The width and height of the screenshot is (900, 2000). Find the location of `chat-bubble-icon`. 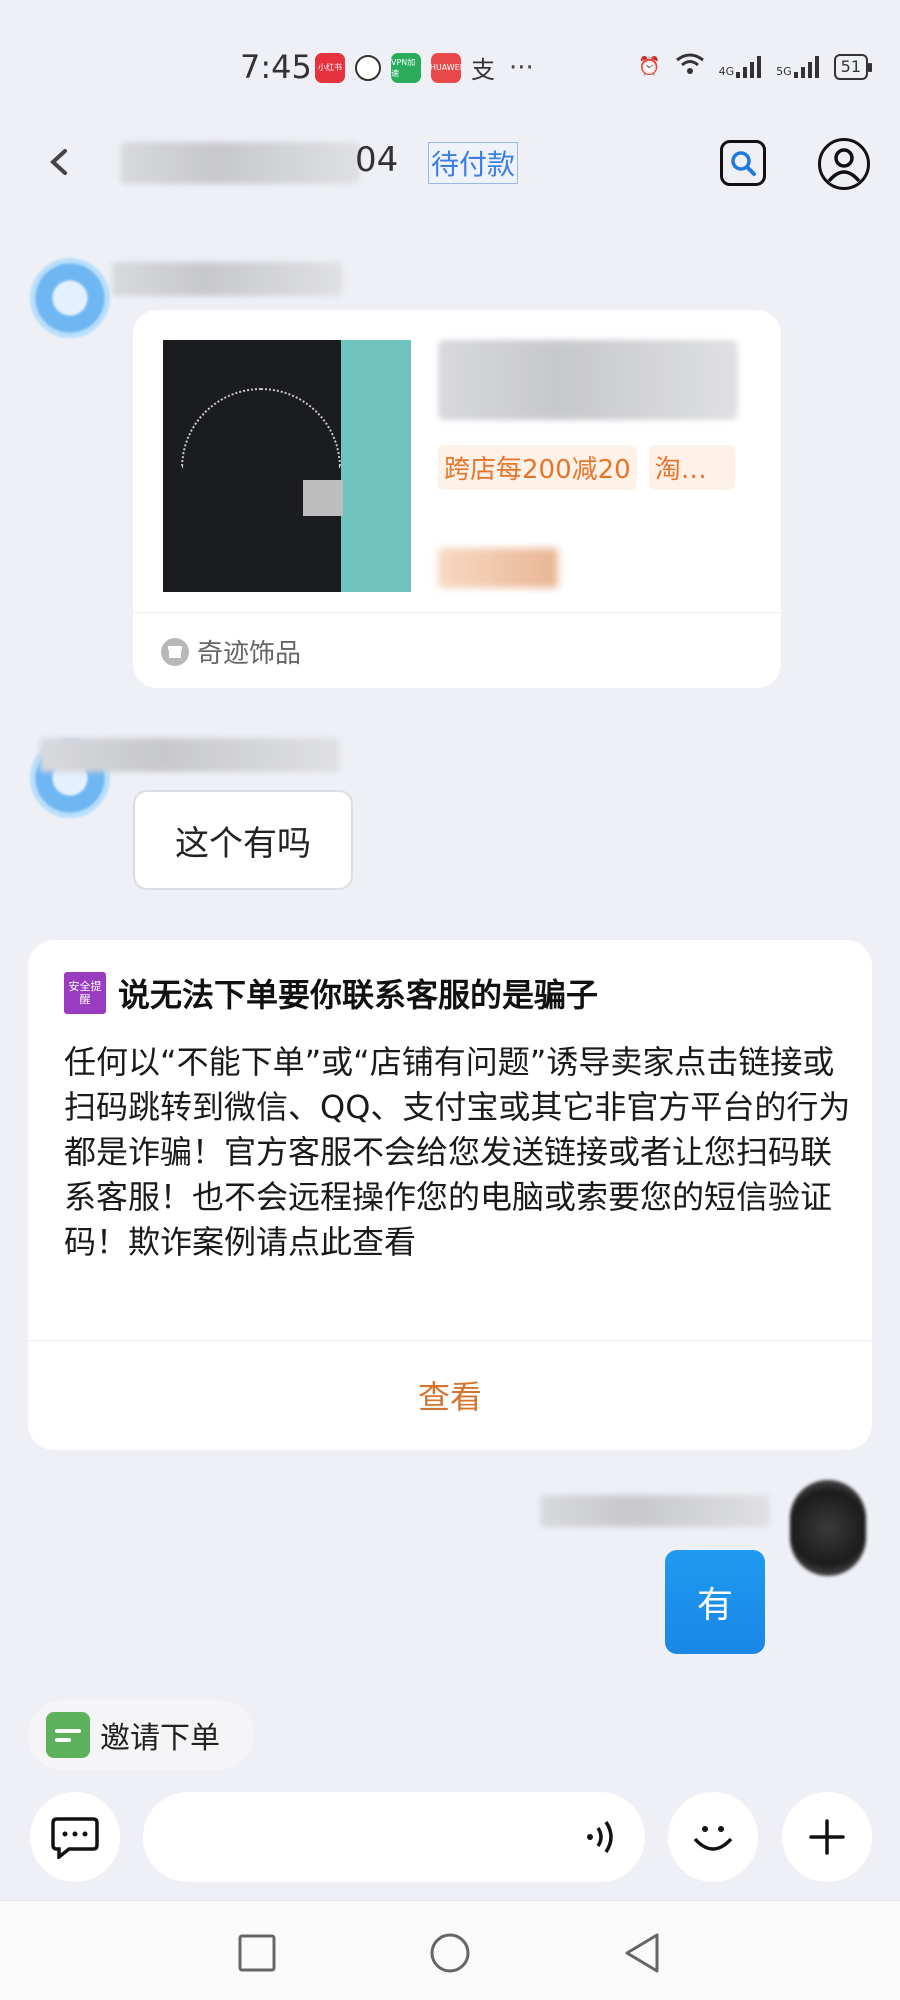

chat-bubble-icon is located at coordinates (75, 1838).